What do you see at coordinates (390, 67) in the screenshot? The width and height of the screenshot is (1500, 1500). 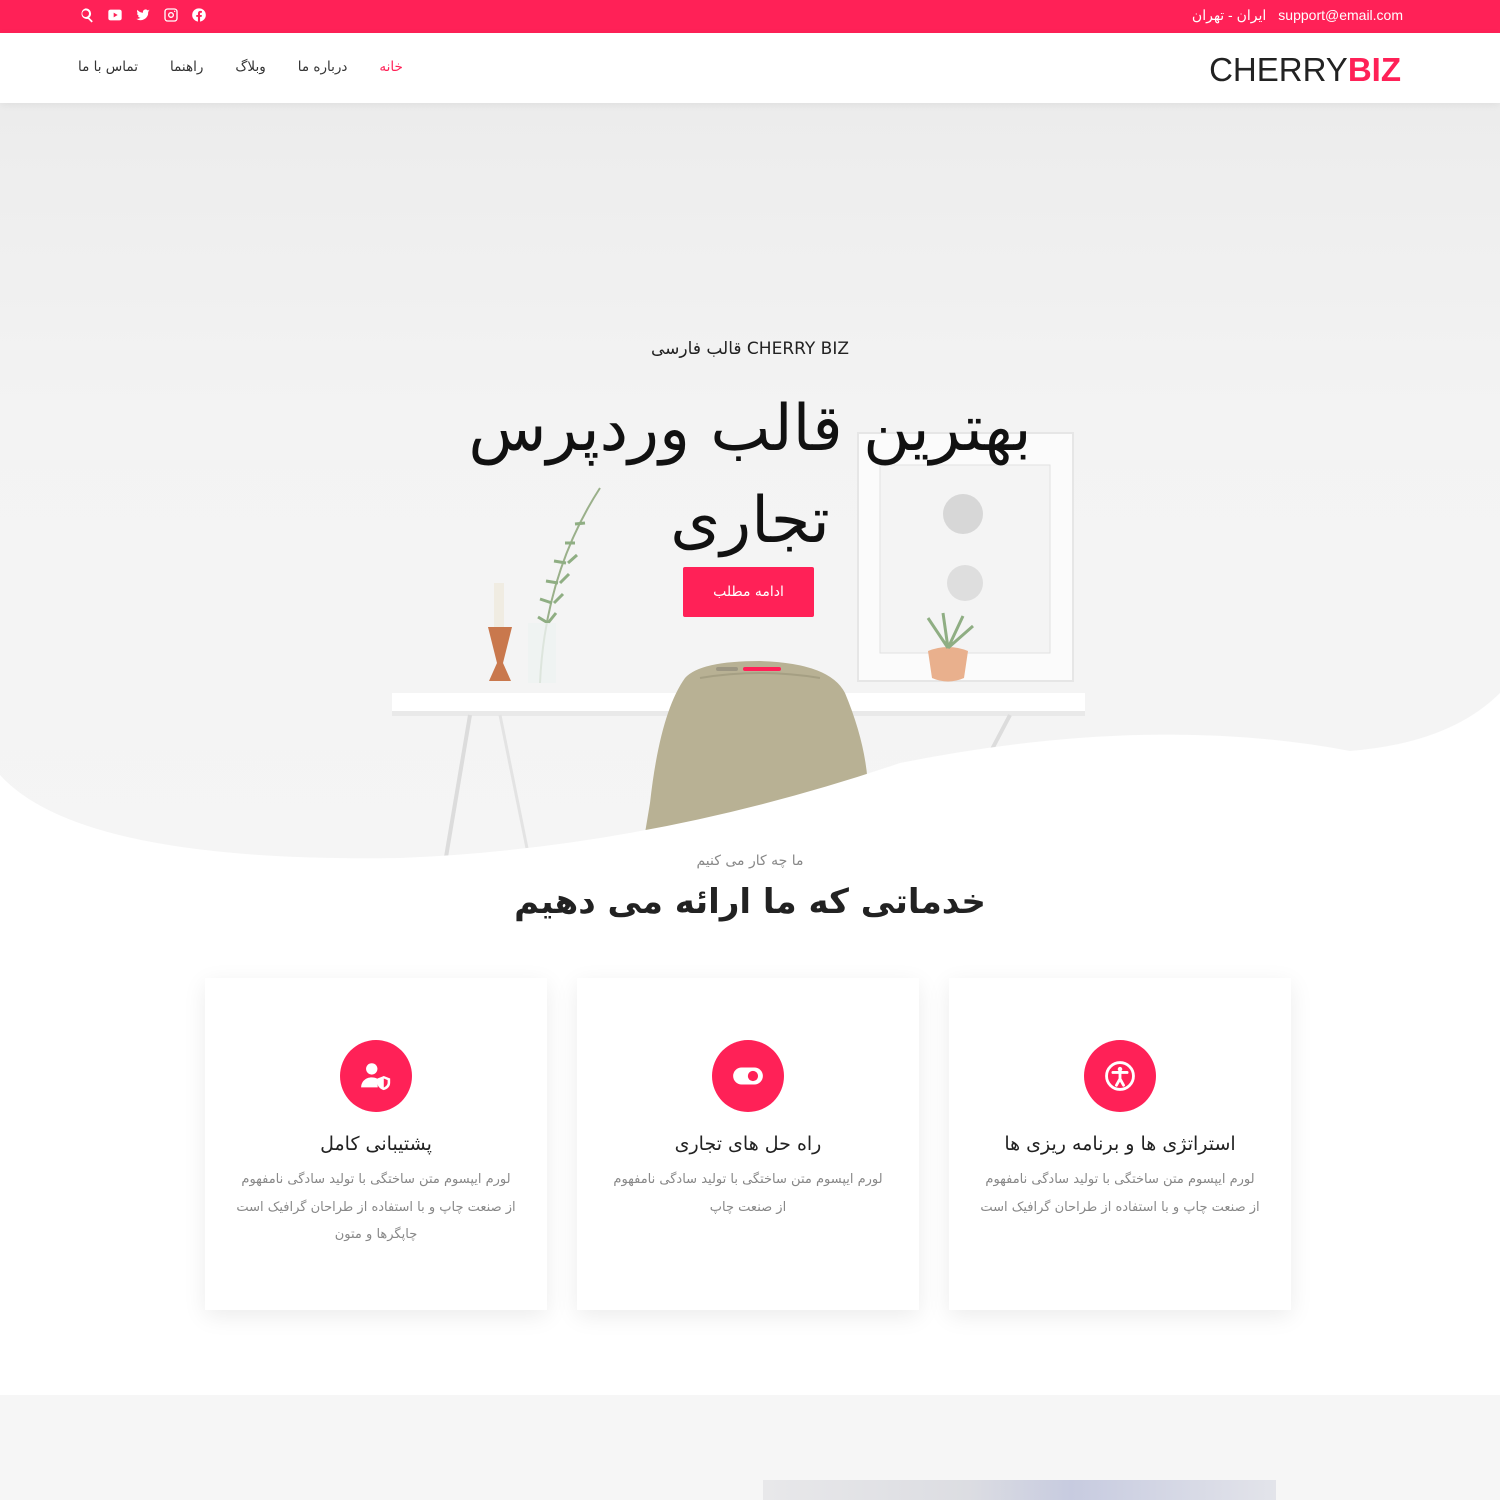 I see `nav-item-home: خانه` at bounding box center [390, 67].